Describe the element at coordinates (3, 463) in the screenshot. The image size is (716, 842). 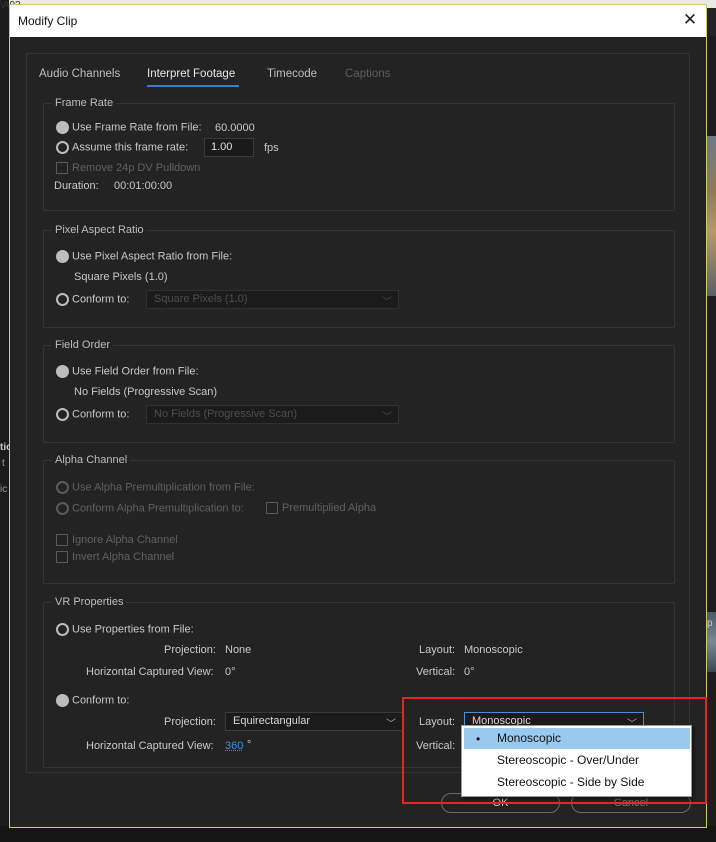
I see `background-text-fragment: t` at that location.